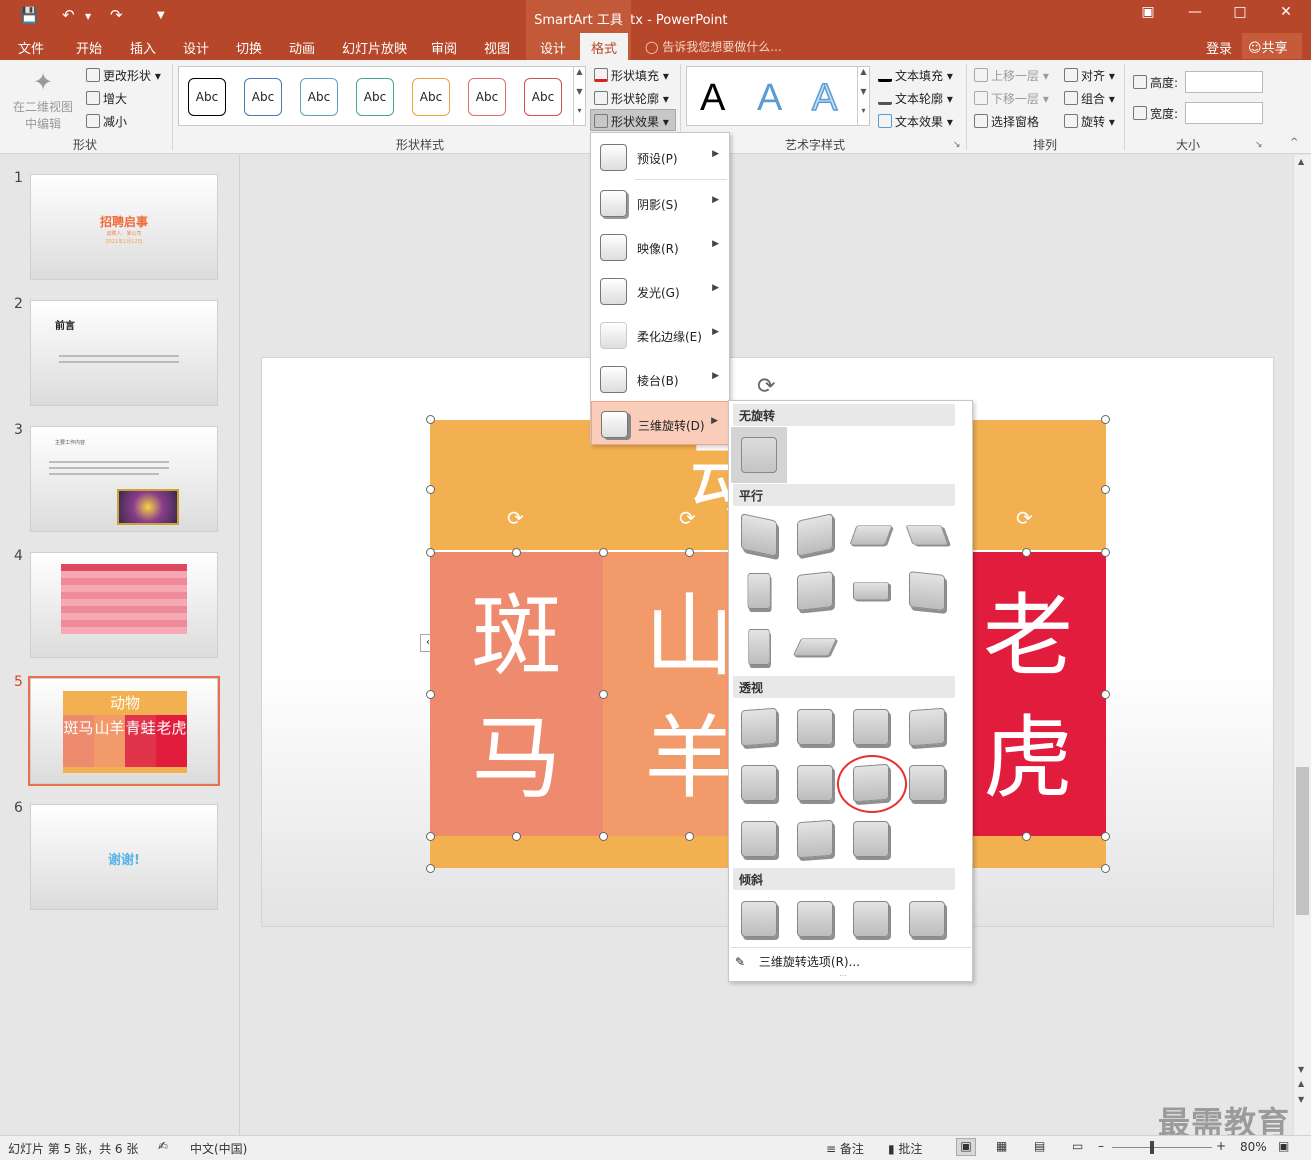 Image resolution: width=1311 pixels, height=1160 pixels. What do you see at coordinates (863, 97) in the screenshot?
I see `wordart-scroll-down: ▼` at bounding box center [863, 97].